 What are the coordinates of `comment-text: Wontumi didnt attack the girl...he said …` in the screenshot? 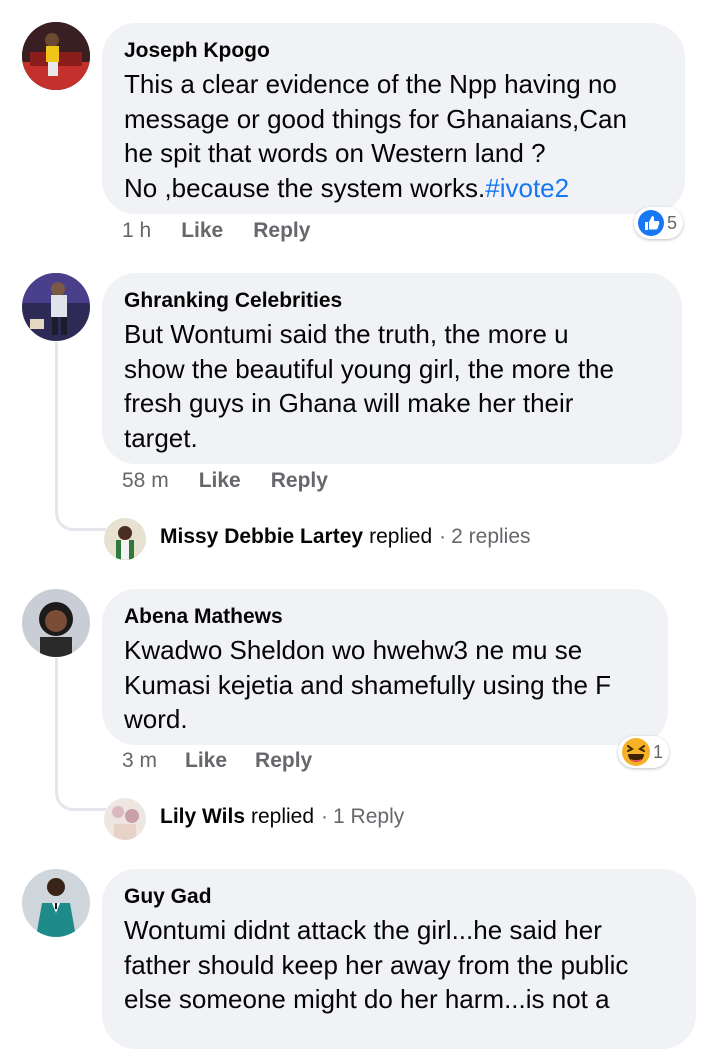 It's located at (376, 964).